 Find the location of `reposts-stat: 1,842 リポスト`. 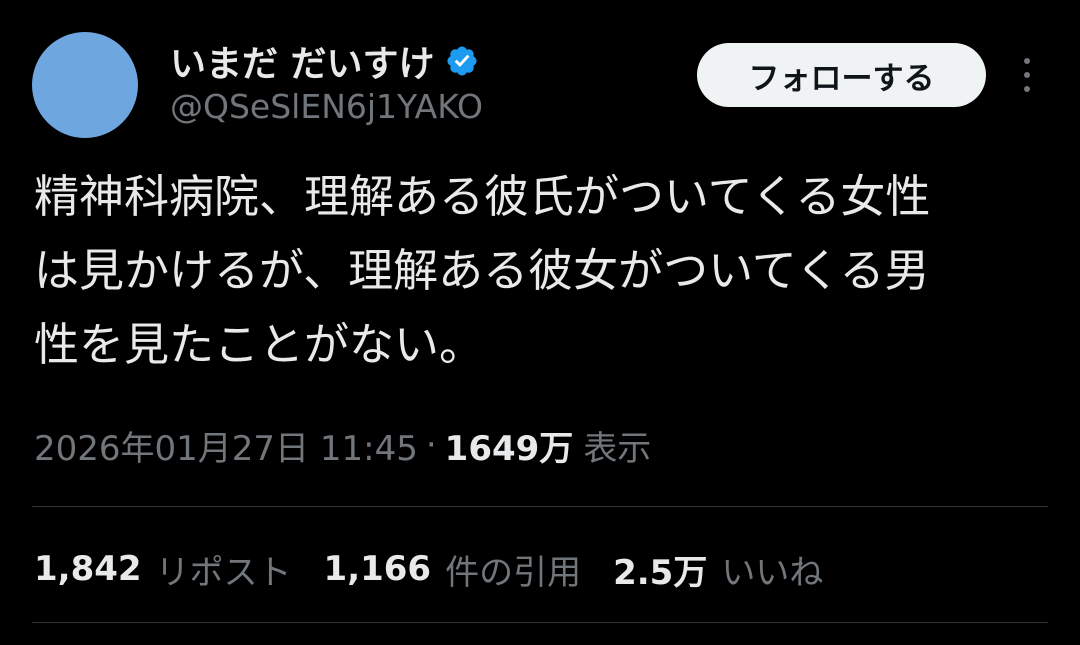

reposts-stat: 1,842 リポスト is located at coordinates (163, 569).